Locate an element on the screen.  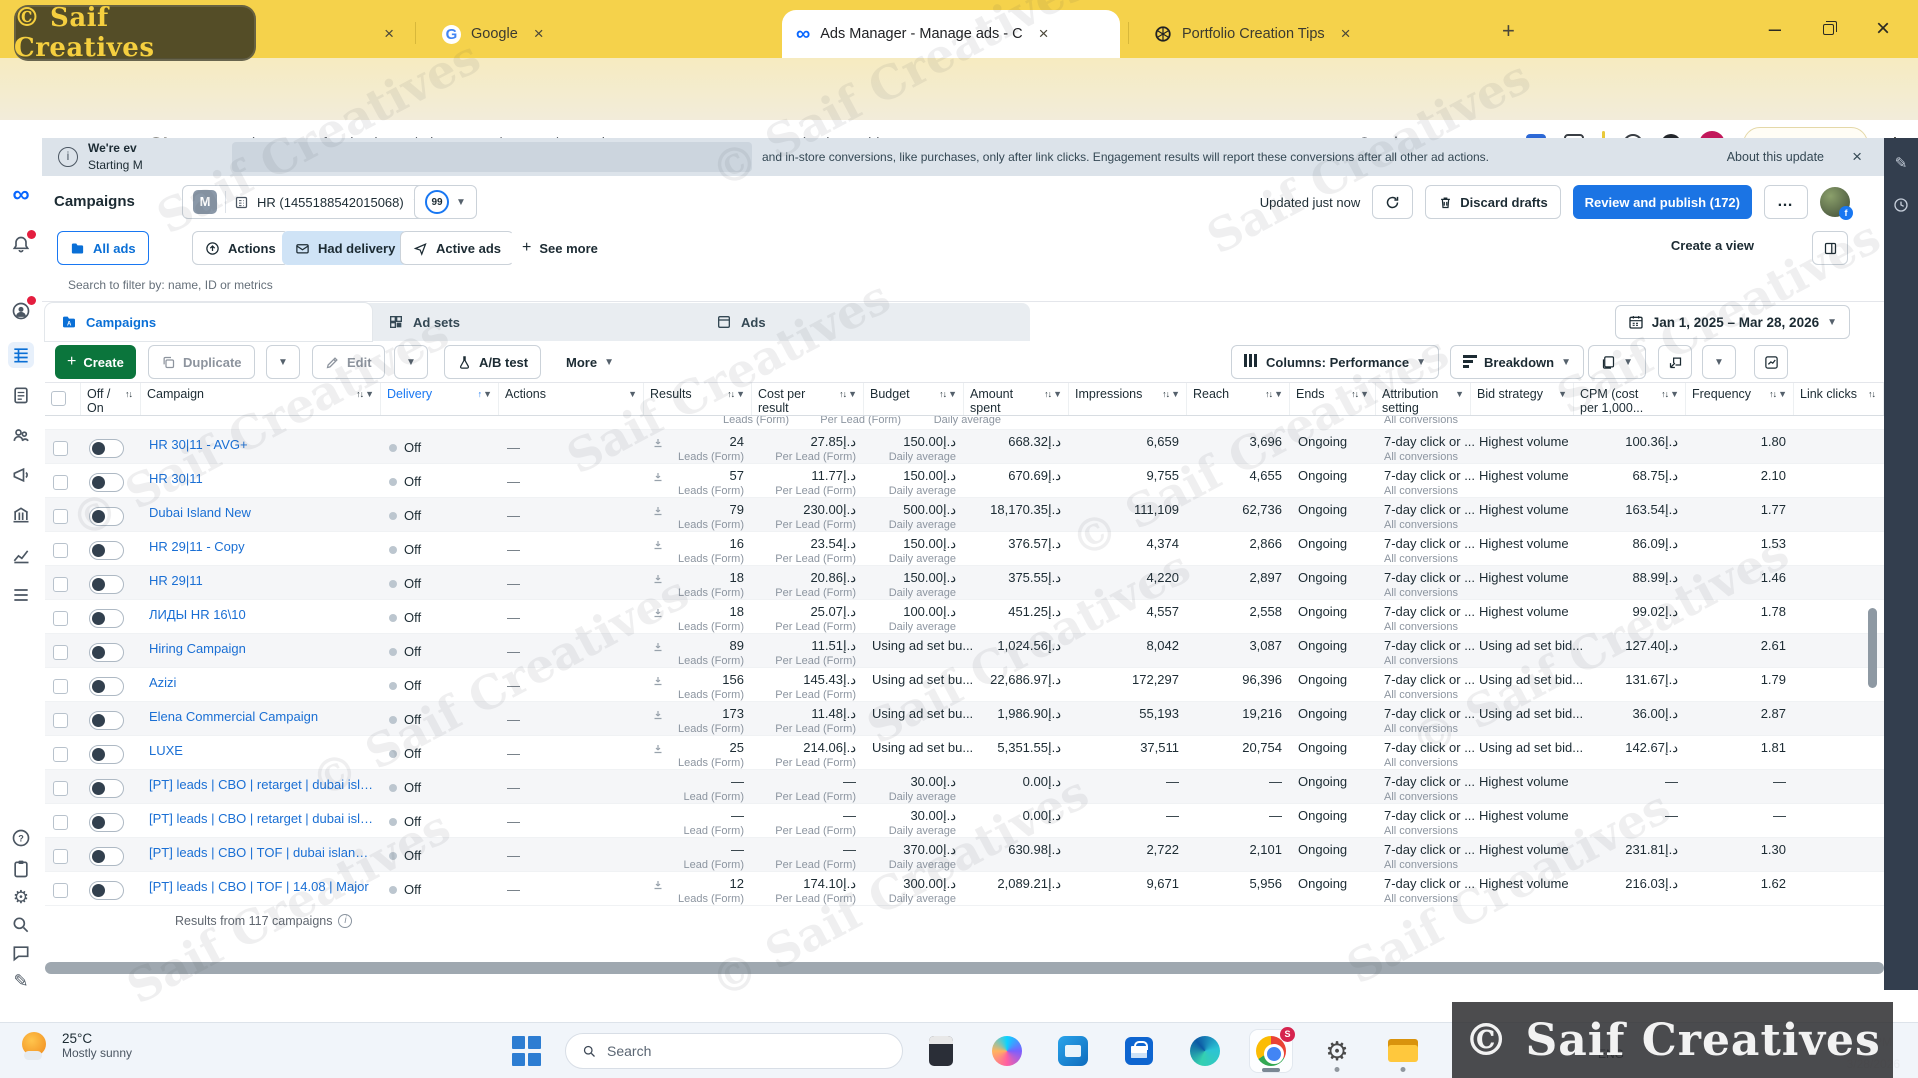
column-header: Frequency ↑↓ ▼ is located at coordinates (1740, 399).